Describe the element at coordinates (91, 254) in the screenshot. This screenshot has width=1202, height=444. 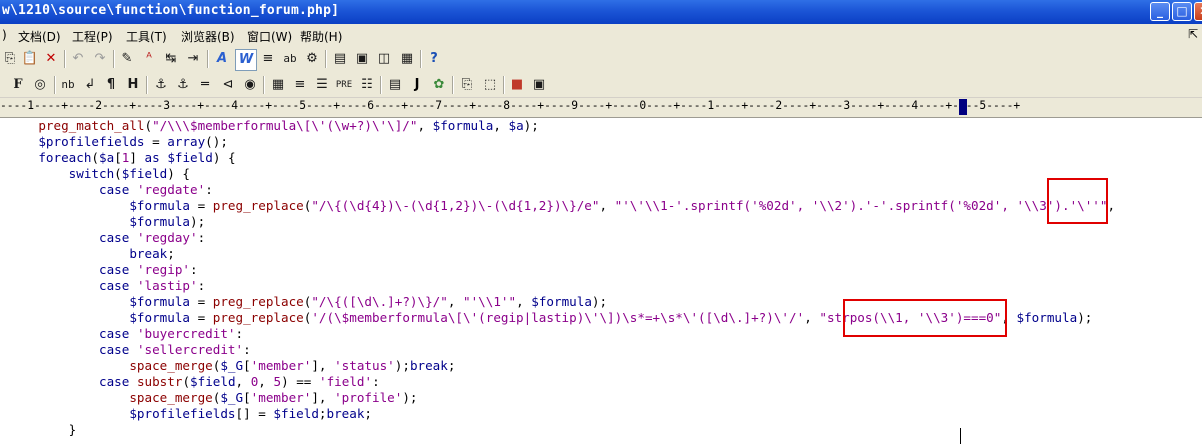
I see `code-line: break;` at that location.